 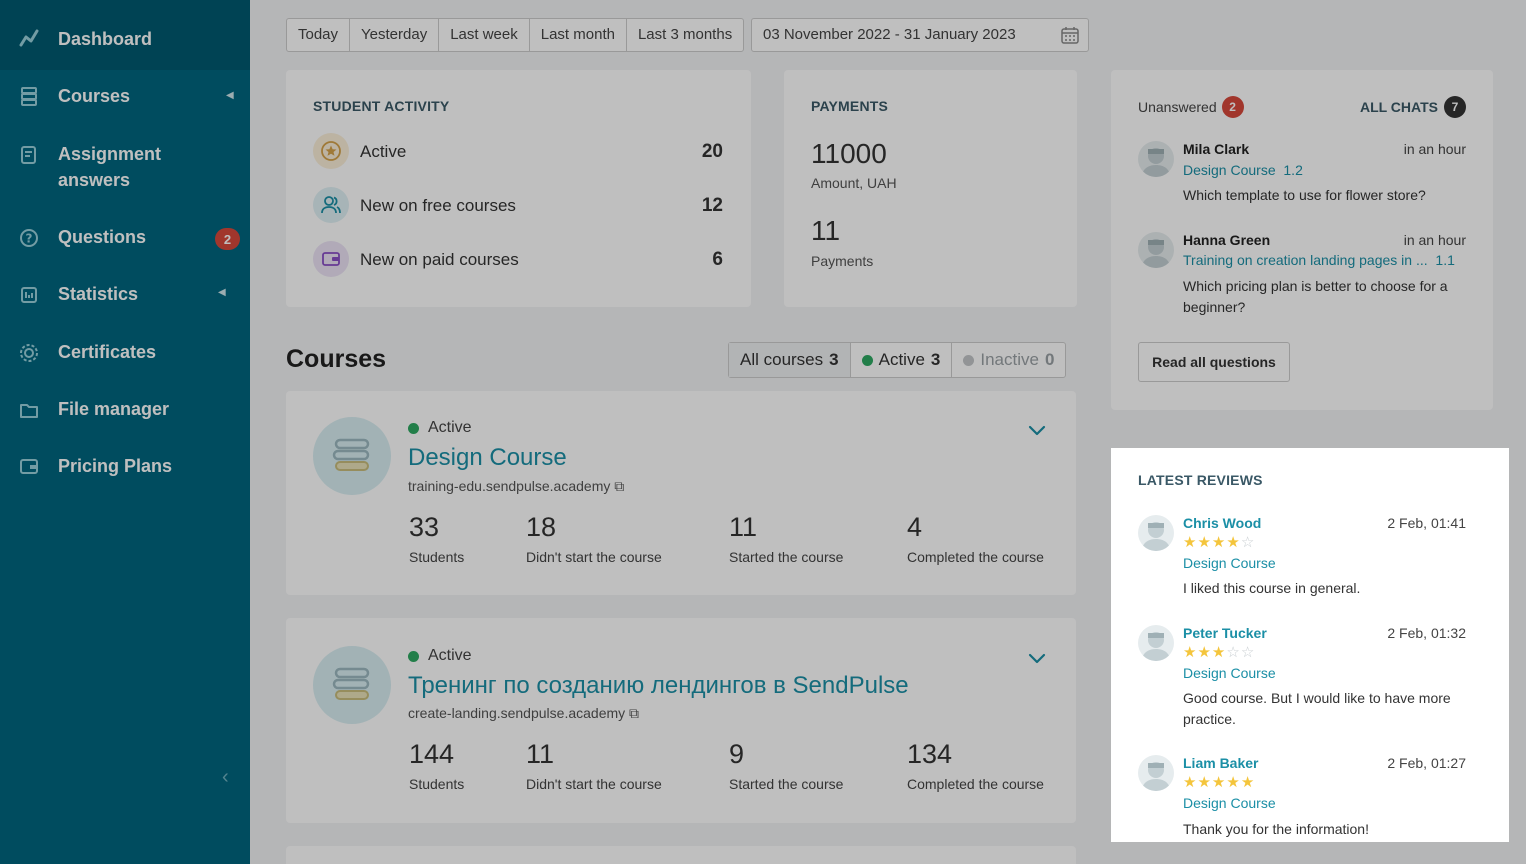 I want to click on review-time: 2 Feb, 01:32, so click(x=1426, y=633).